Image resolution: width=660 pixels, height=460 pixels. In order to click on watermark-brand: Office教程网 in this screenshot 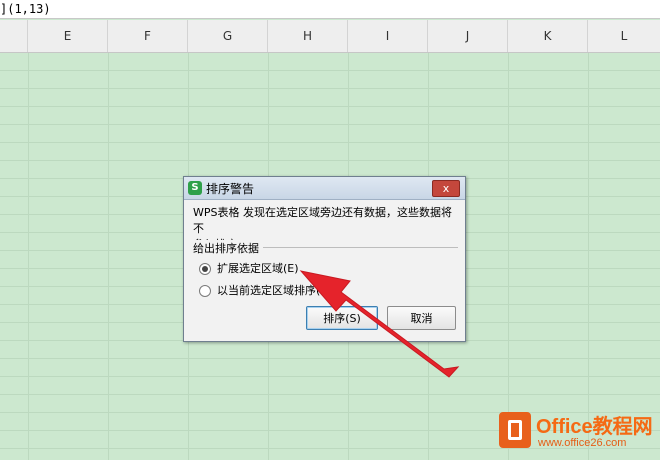, I will do `click(594, 427)`.